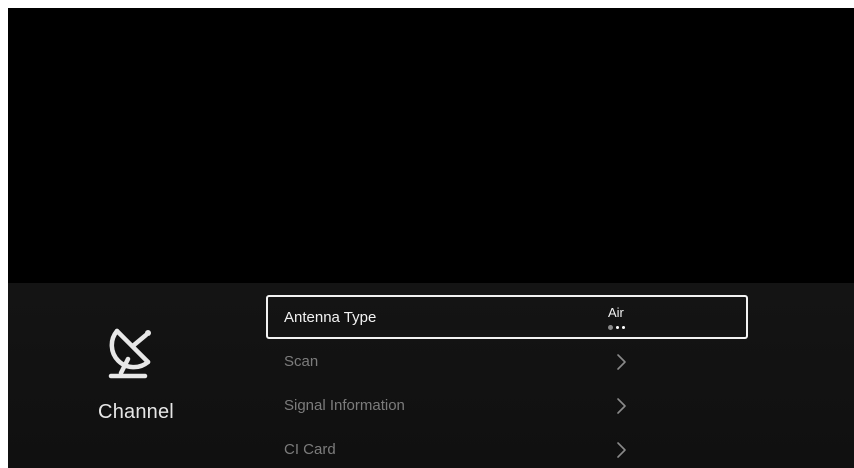  Describe the element at coordinates (344, 405) in the screenshot. I see `menu-item-label: Signal Information` at that location.